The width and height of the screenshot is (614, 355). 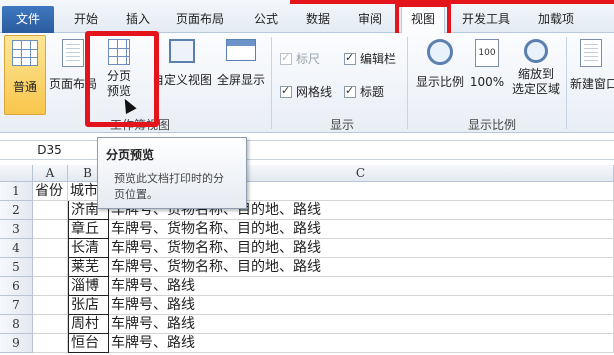 What do you see at coordinates (350, 91) in the screenshot?
I see `headings-check-icon` at bounding box center [350, 91].